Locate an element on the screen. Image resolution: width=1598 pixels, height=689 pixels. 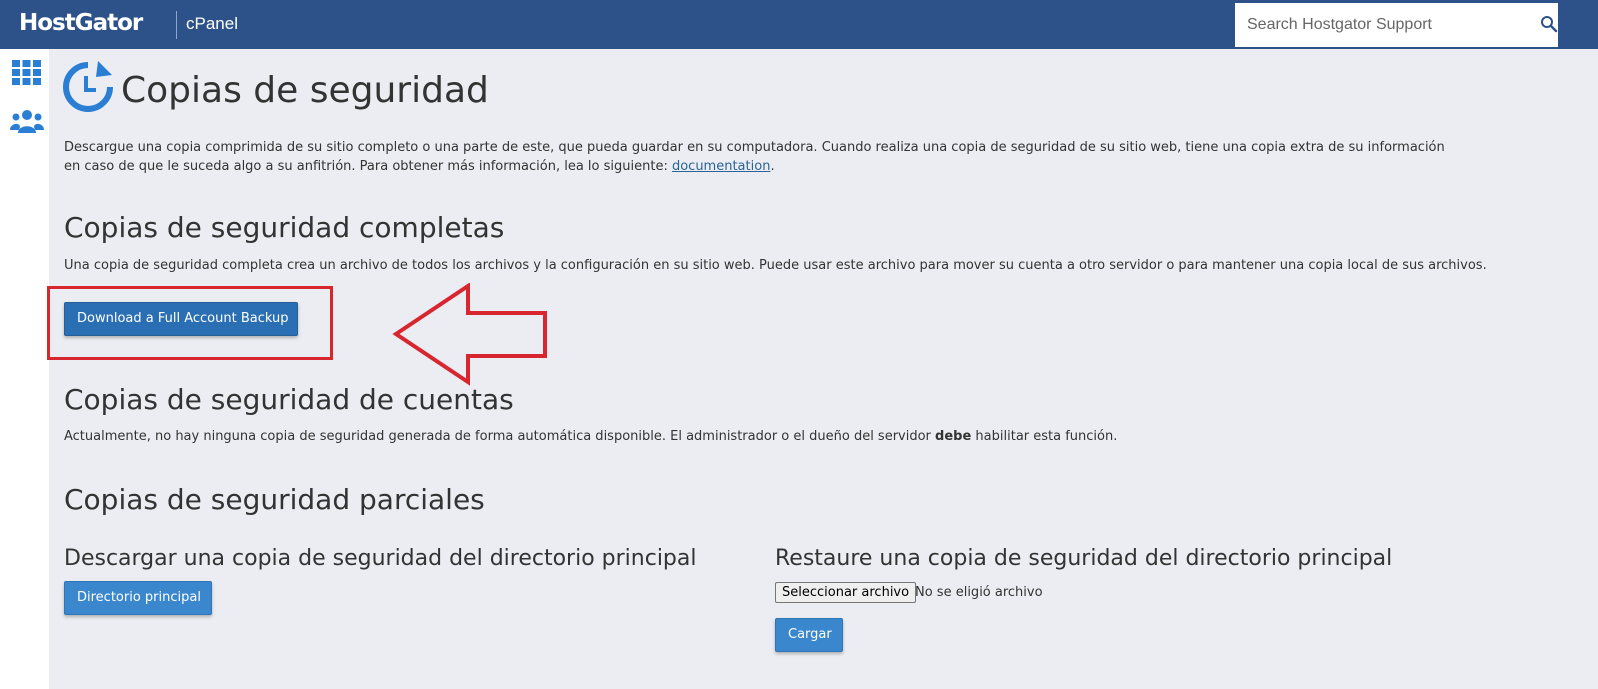
brand-divider is located at coordinates (176, 25).